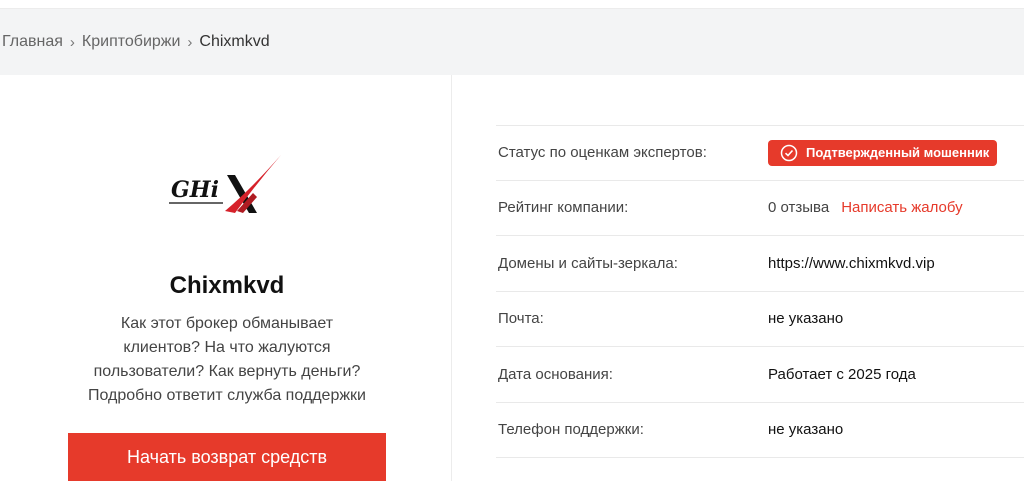 This screenshot has height=481, width=1024. I want to click on check-circle-icon, so click(789, 152).